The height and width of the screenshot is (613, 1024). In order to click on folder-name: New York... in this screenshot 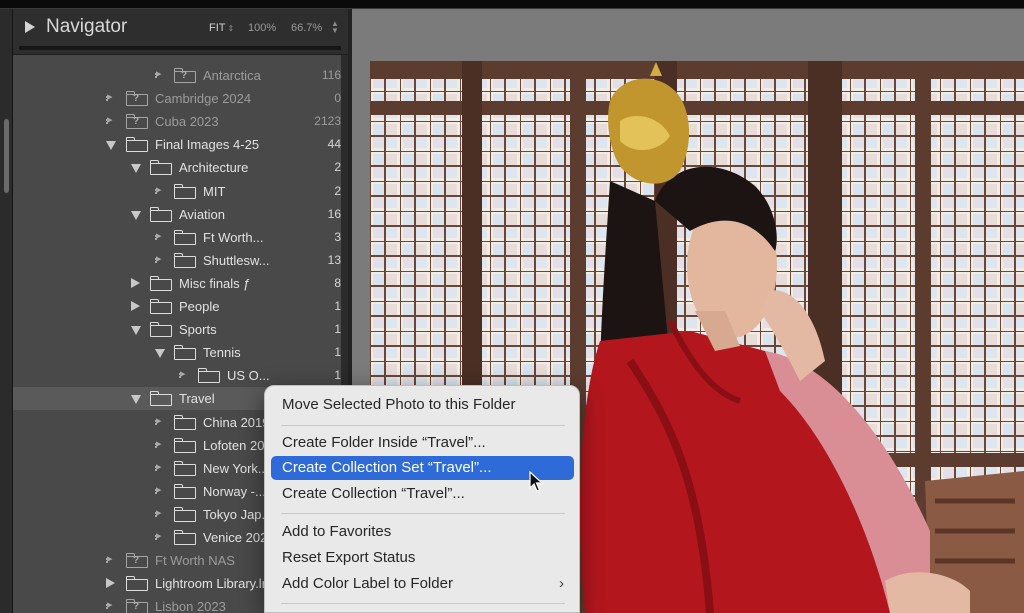, I will do `click(236, 468)`.